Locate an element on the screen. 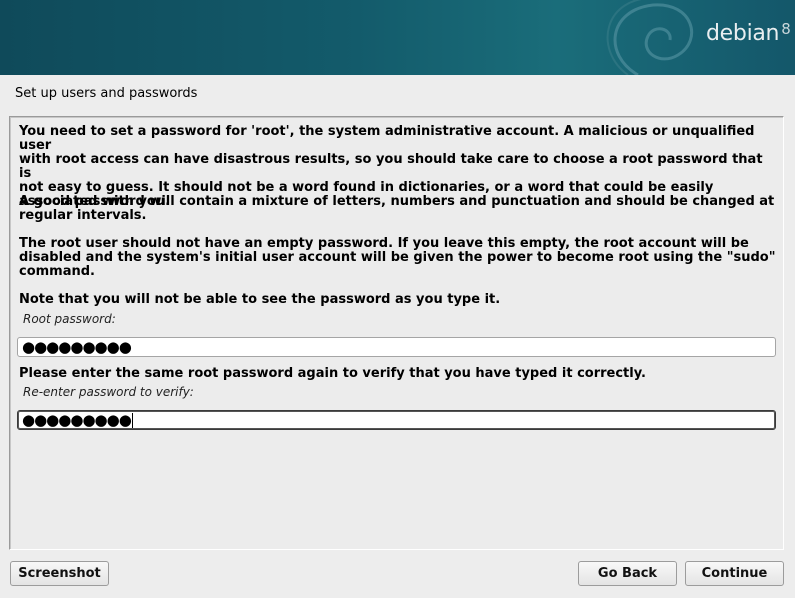  verify-password-input: ●●●●●●●●● is located at coordinates (396, 420).